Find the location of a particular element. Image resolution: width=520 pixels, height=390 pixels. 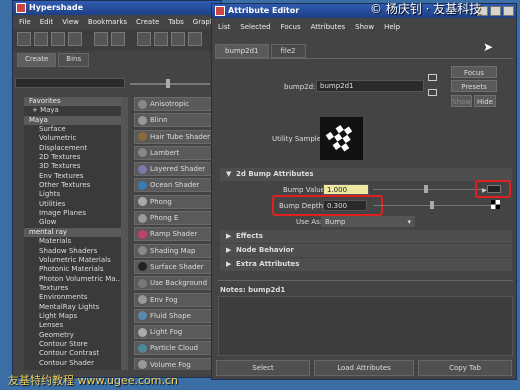

tree-item: Volumetric is located at coordinates (72, 138).